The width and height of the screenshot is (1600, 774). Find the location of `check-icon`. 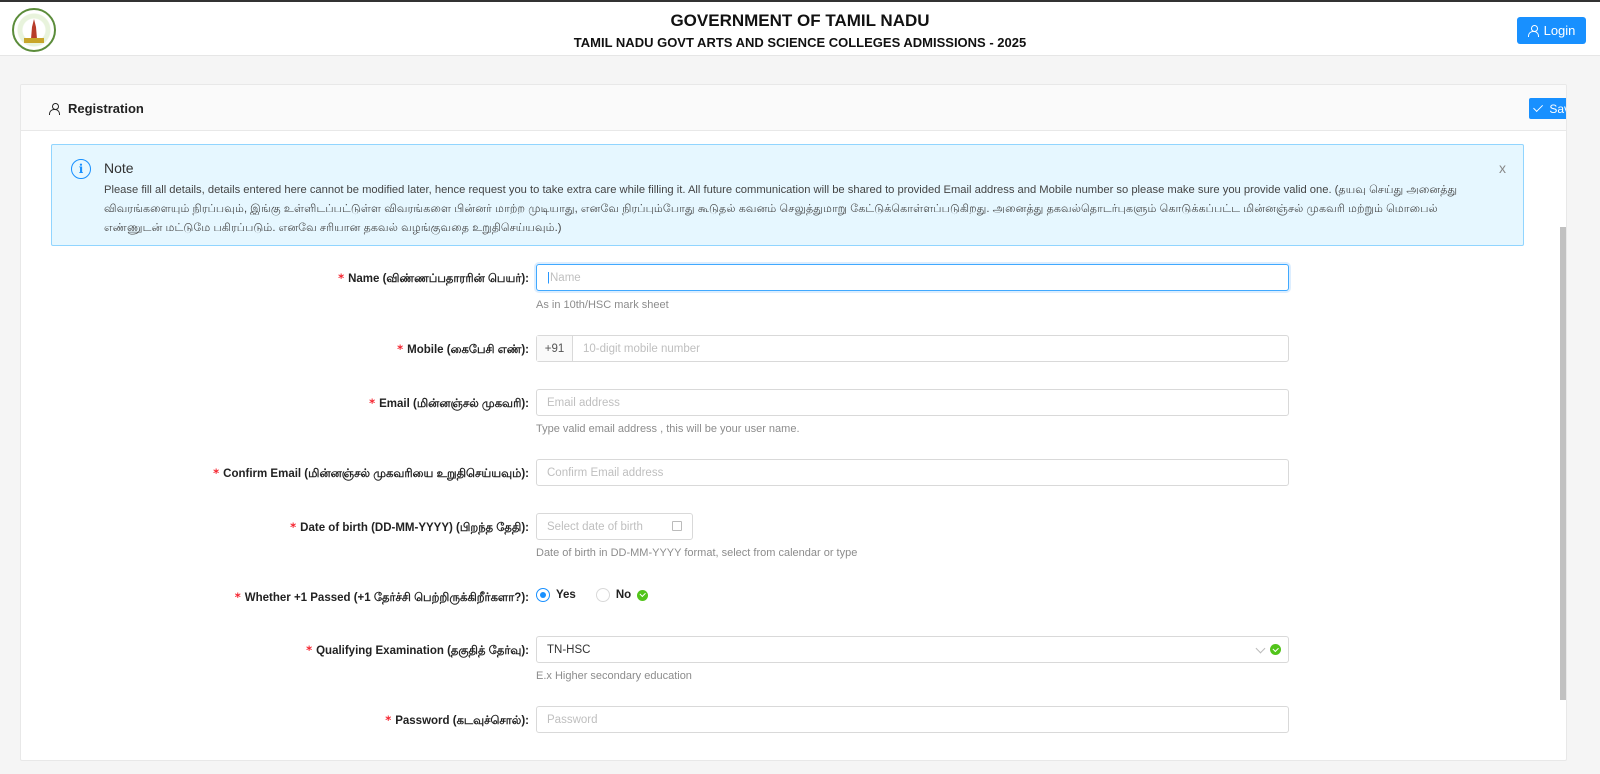

check-icon is located at coordinates (1538, 107).